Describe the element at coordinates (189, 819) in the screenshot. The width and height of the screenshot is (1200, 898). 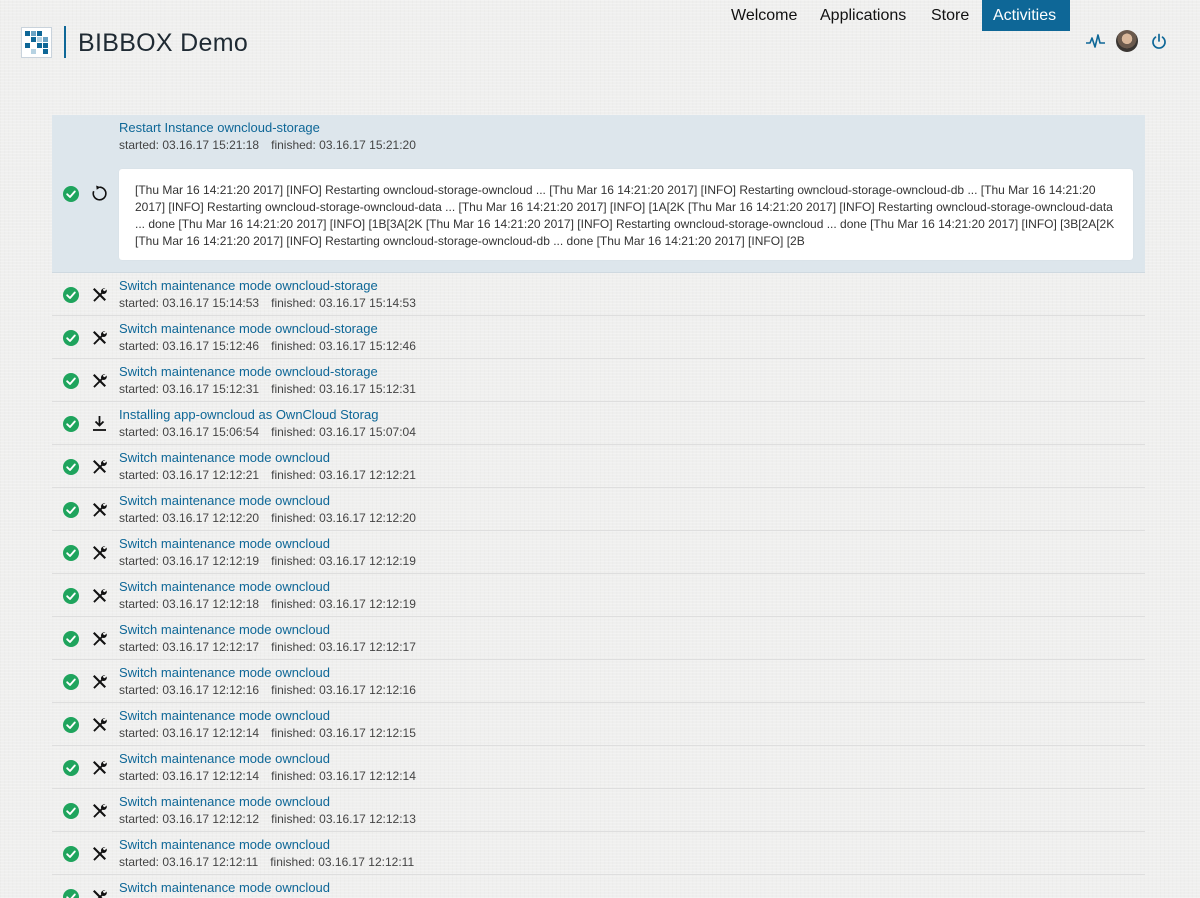
I see `started-time: started: 03.16.17 12:12:12` at that location.